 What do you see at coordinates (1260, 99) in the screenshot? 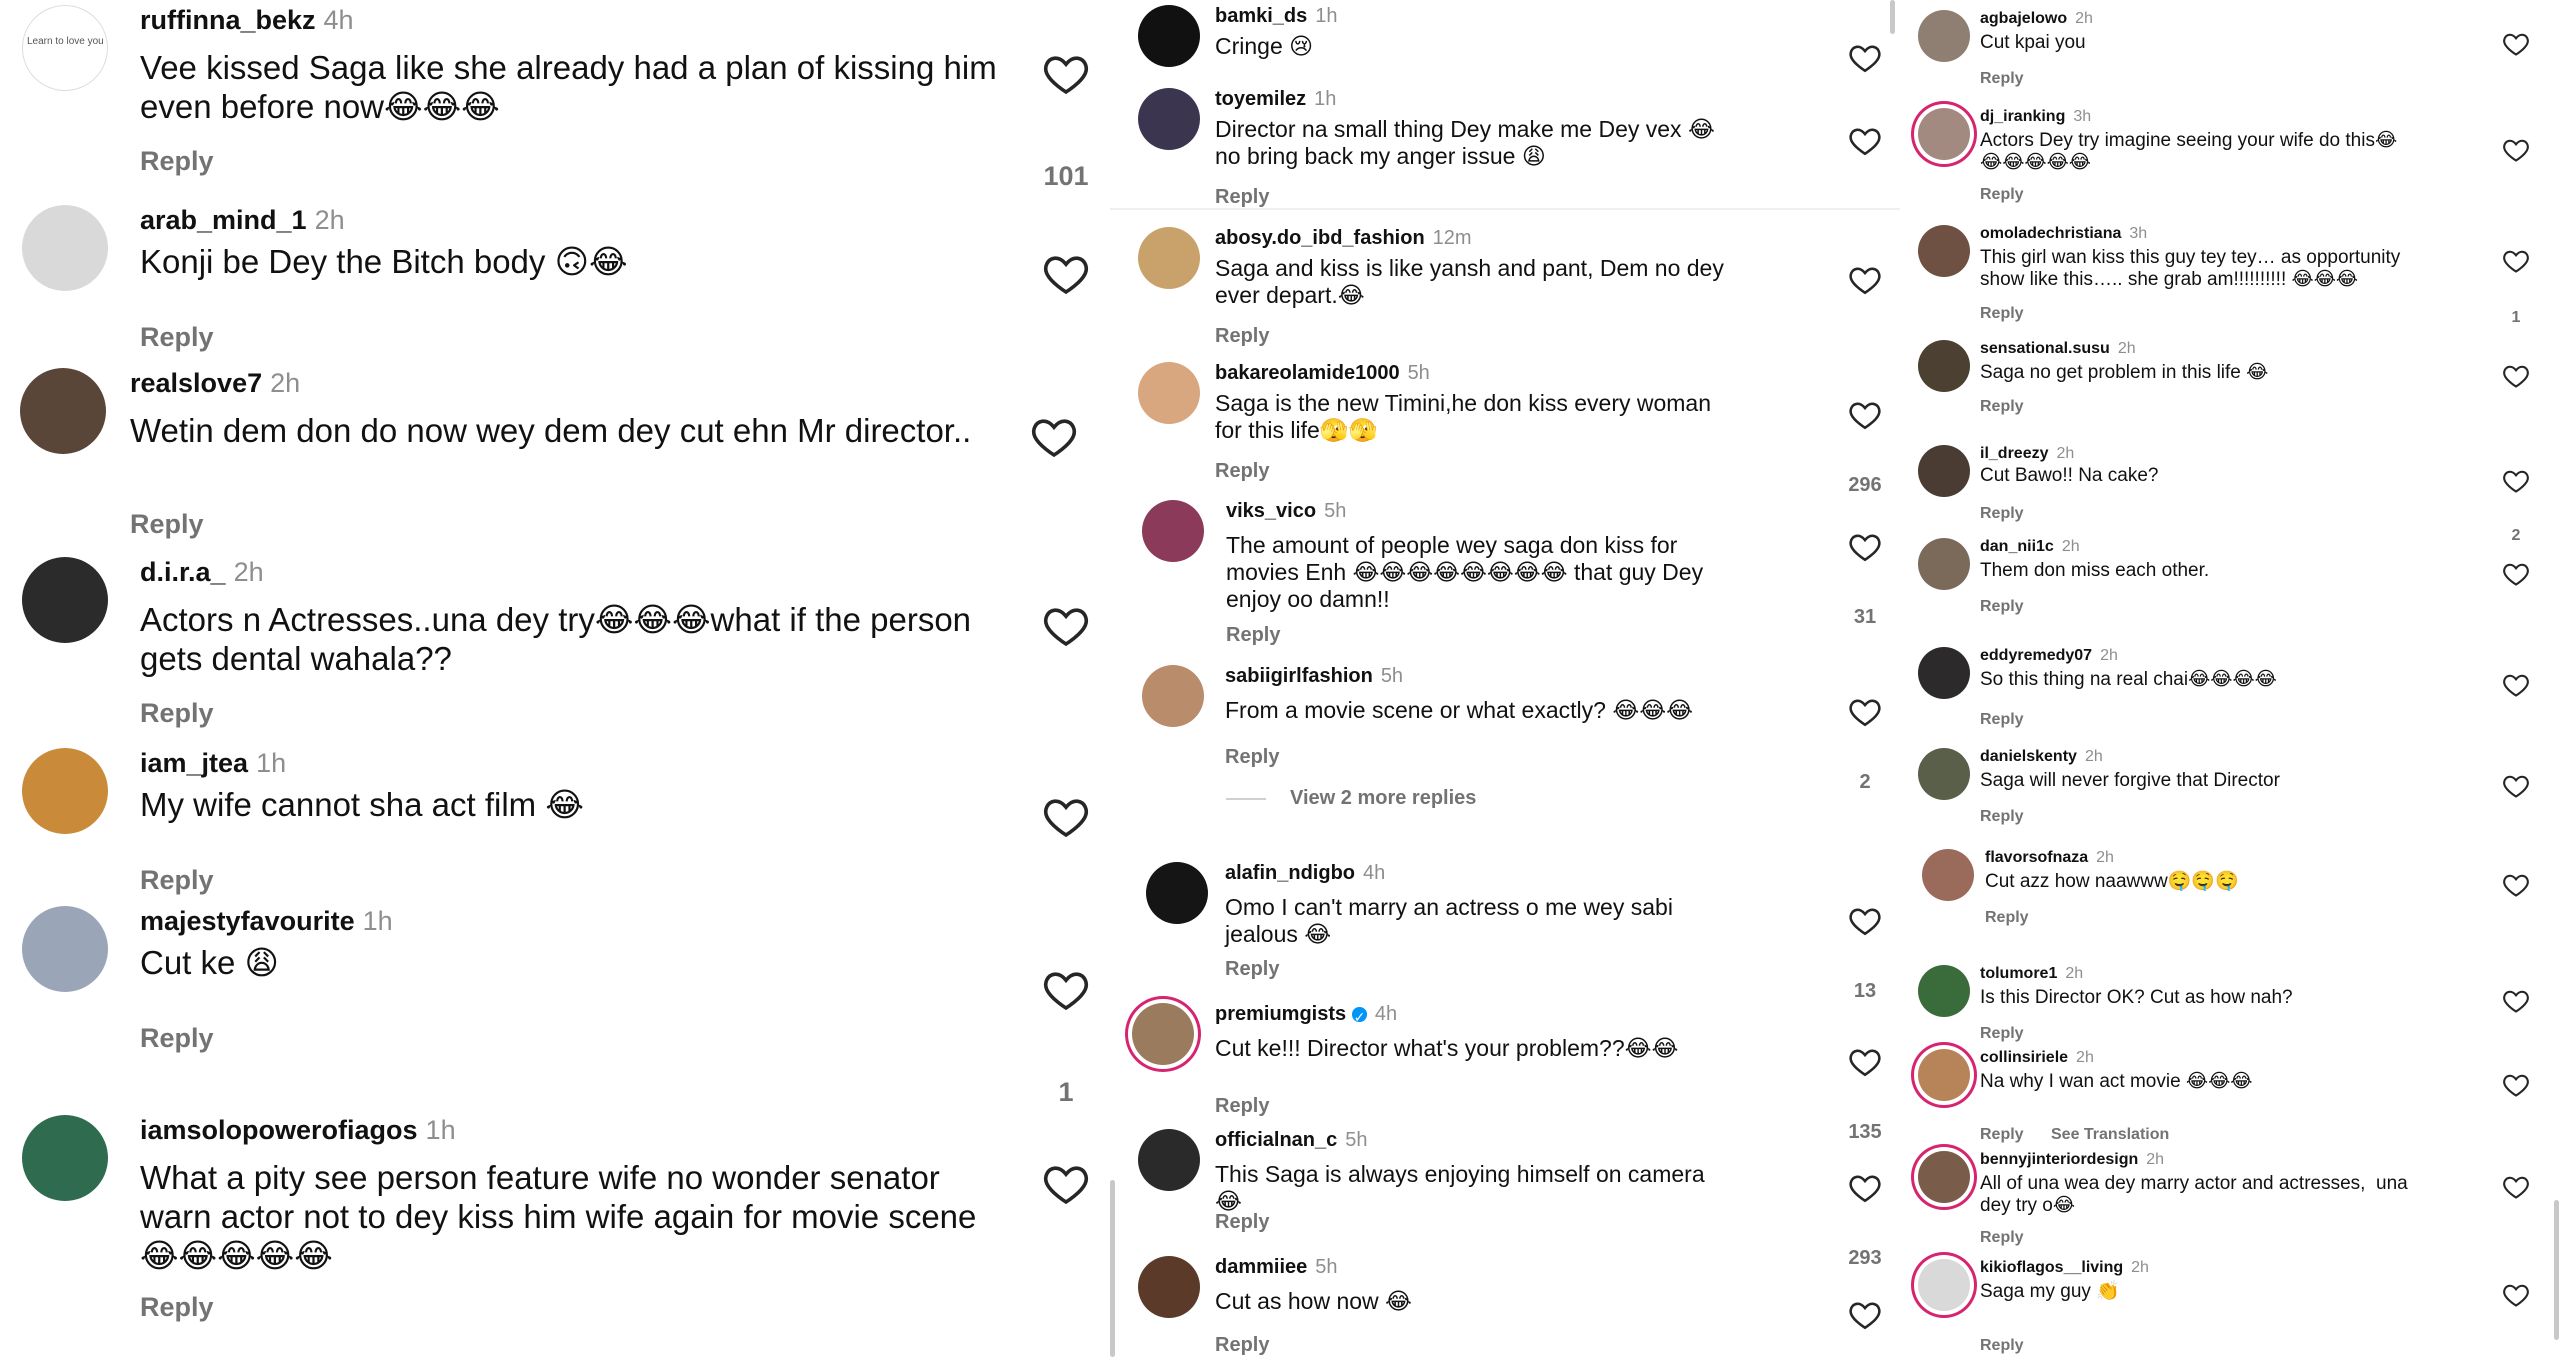
I see `username-text: toyemilez` at bounding box center [1260, 99].